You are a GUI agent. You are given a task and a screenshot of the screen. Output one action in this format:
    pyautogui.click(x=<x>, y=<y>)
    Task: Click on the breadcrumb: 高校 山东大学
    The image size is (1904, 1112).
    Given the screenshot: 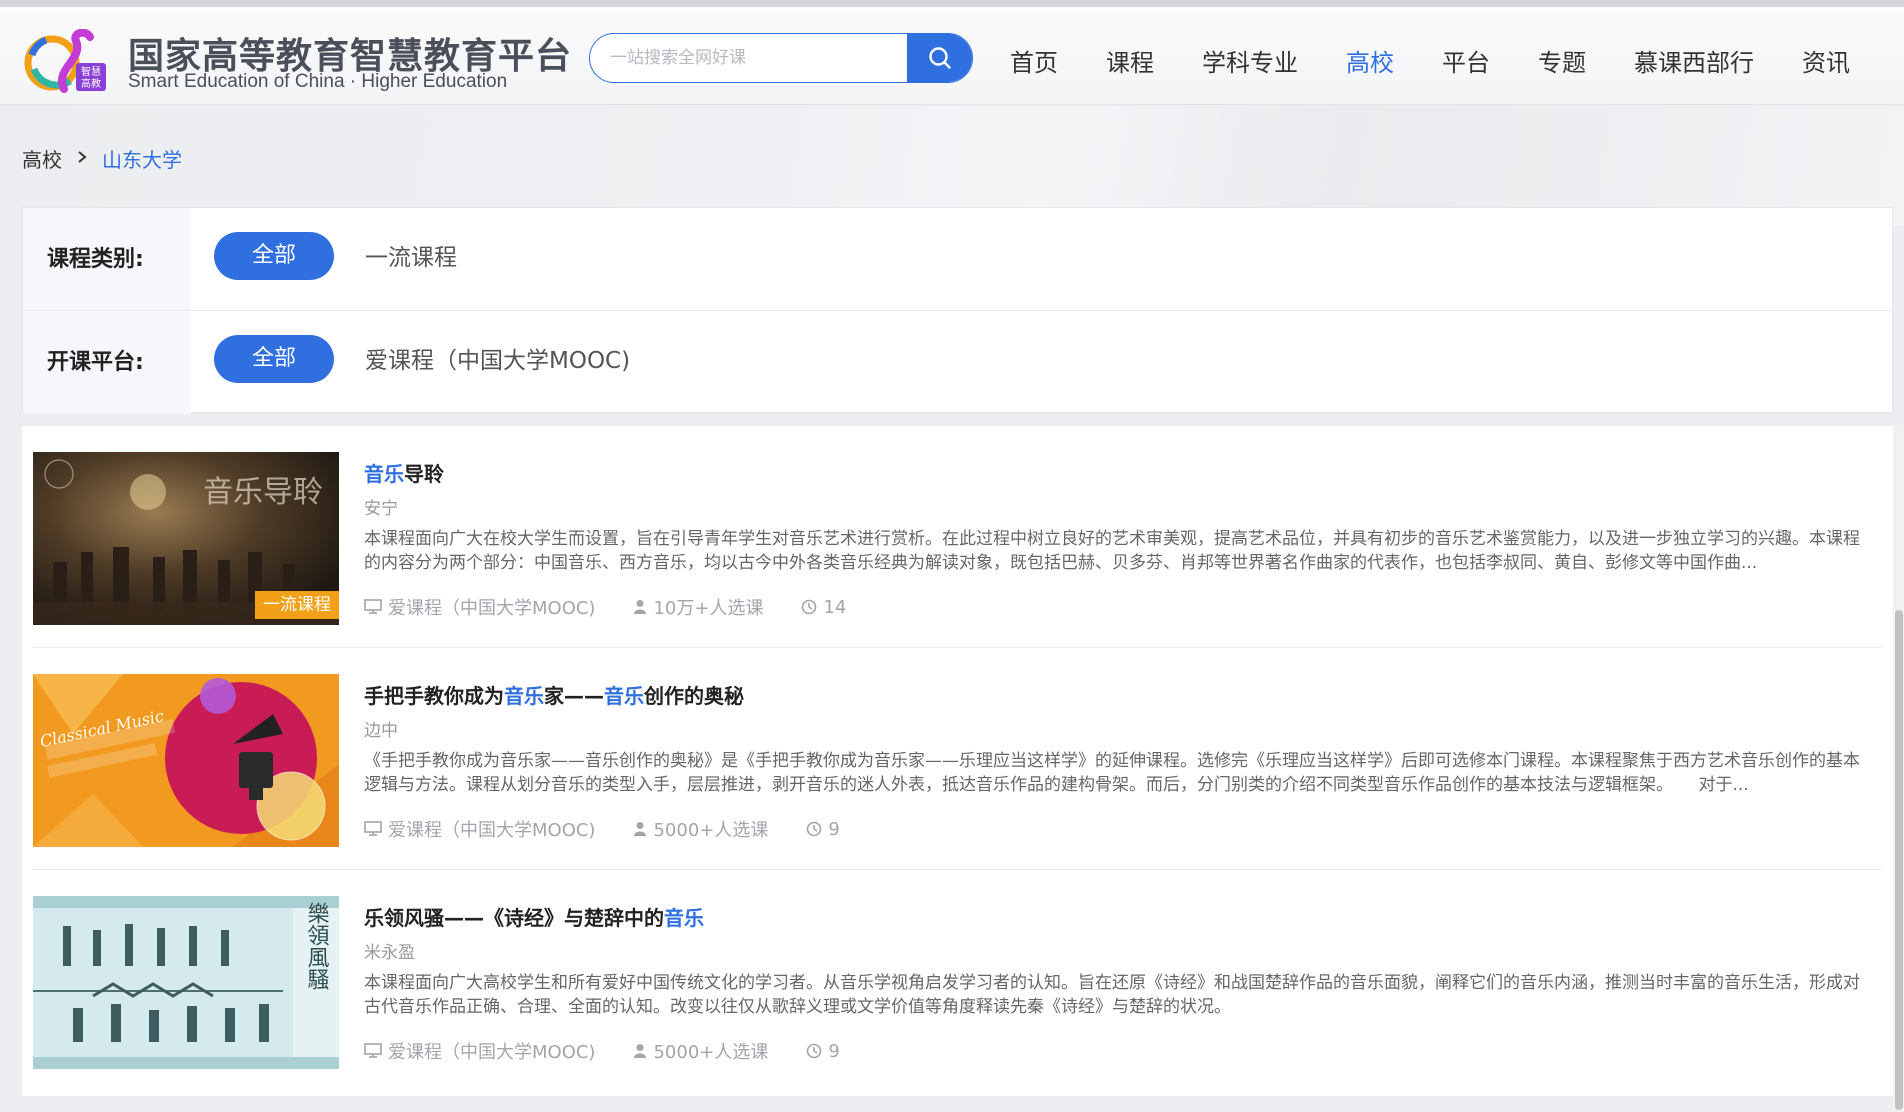 What is the action you would take?
    pyautogui.click(x=102, y=158)
    